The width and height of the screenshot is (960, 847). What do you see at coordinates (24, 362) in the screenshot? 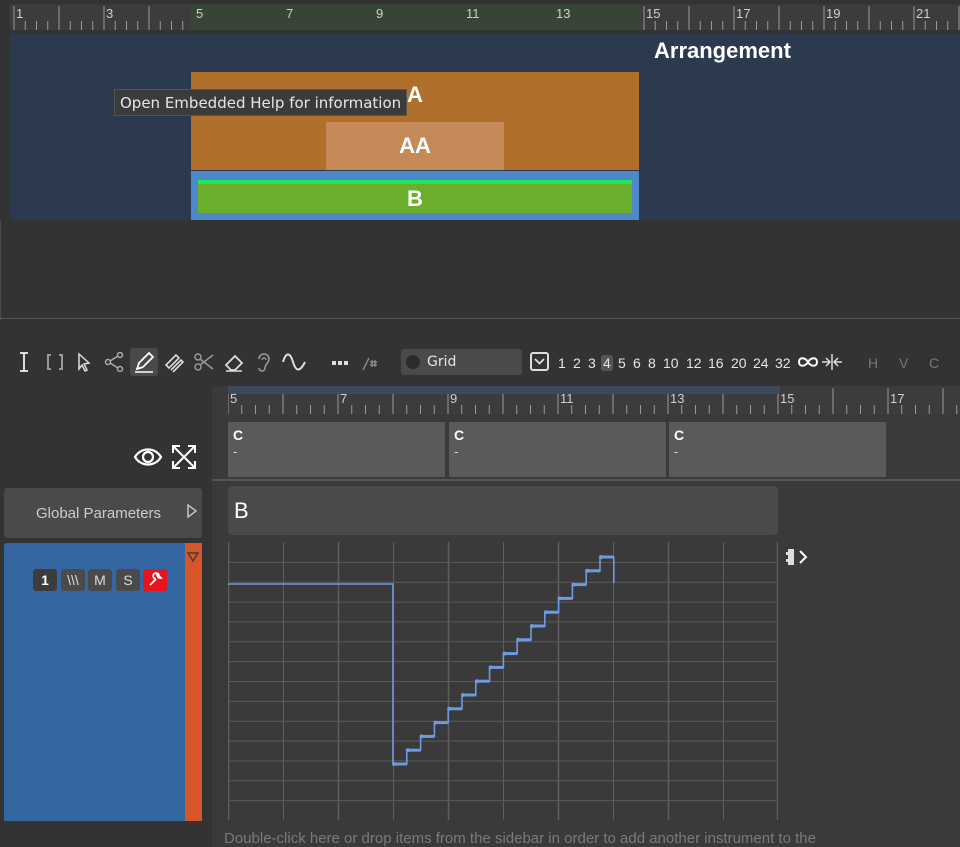
I see `text-cursor-icon` at bounding box center [24, 362].